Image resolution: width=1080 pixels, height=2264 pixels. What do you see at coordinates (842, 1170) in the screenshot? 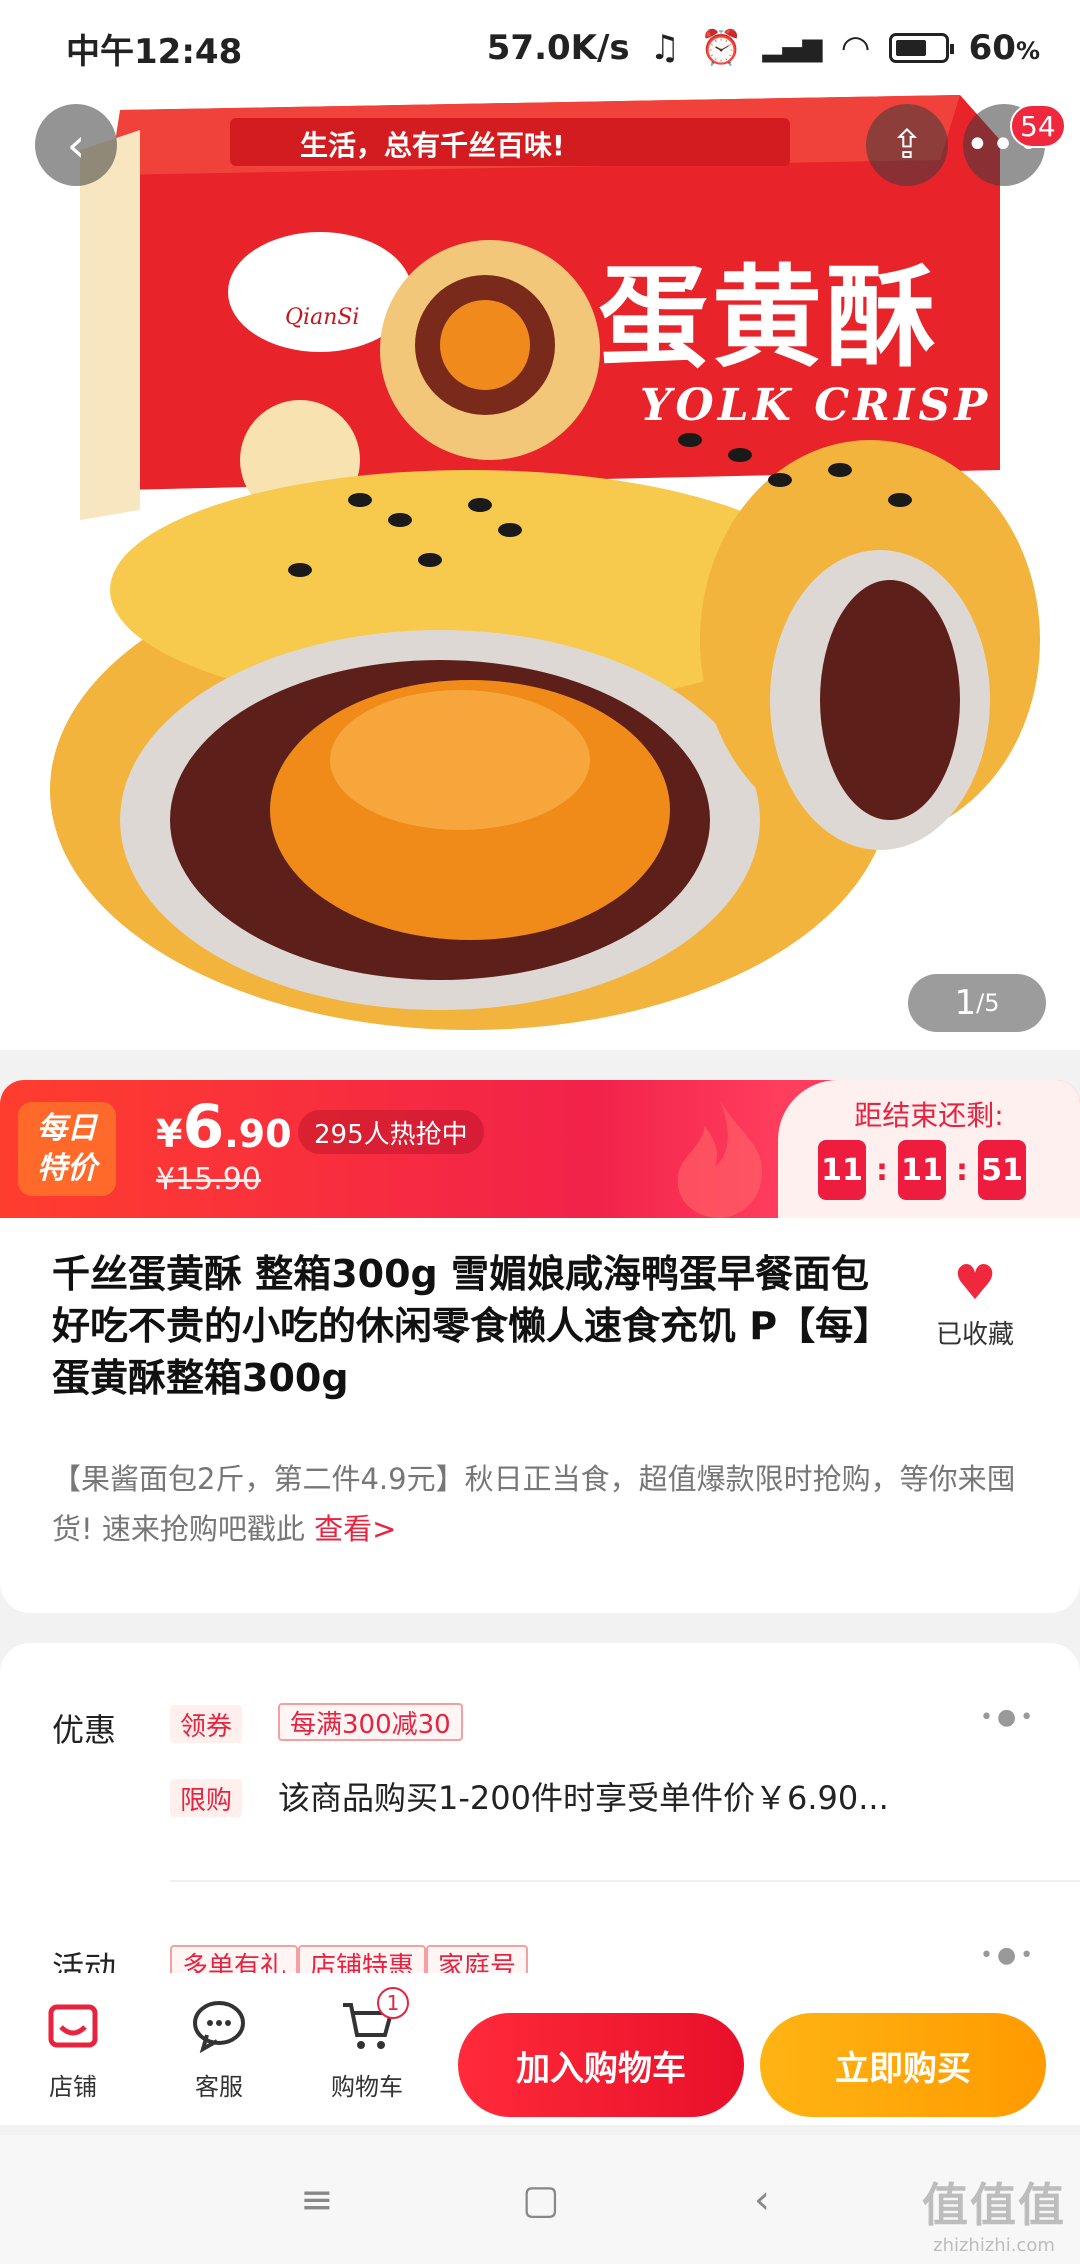
I see `countdown-hours: 11` at bounding box center [842, 1170].